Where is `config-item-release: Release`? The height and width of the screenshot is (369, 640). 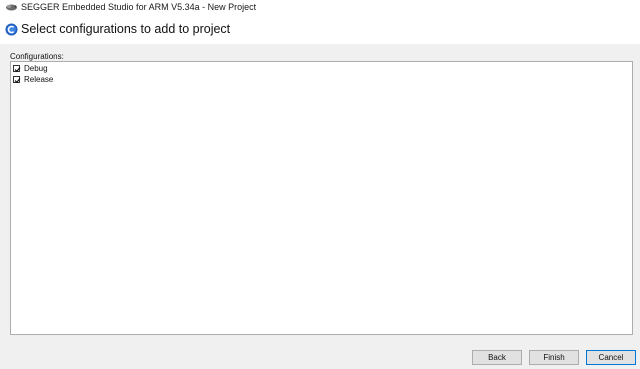
config-item-release: Release is located at coordinates (33, 79).